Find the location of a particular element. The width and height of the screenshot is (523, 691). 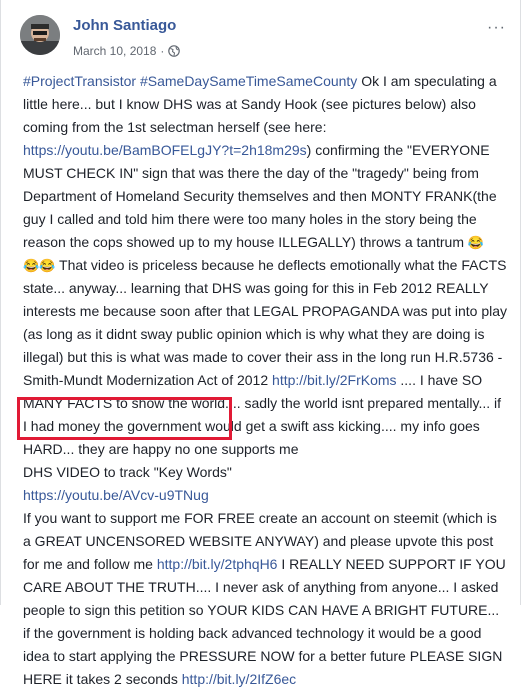

author-name: John Santiago is located at coordinates (124, 25).